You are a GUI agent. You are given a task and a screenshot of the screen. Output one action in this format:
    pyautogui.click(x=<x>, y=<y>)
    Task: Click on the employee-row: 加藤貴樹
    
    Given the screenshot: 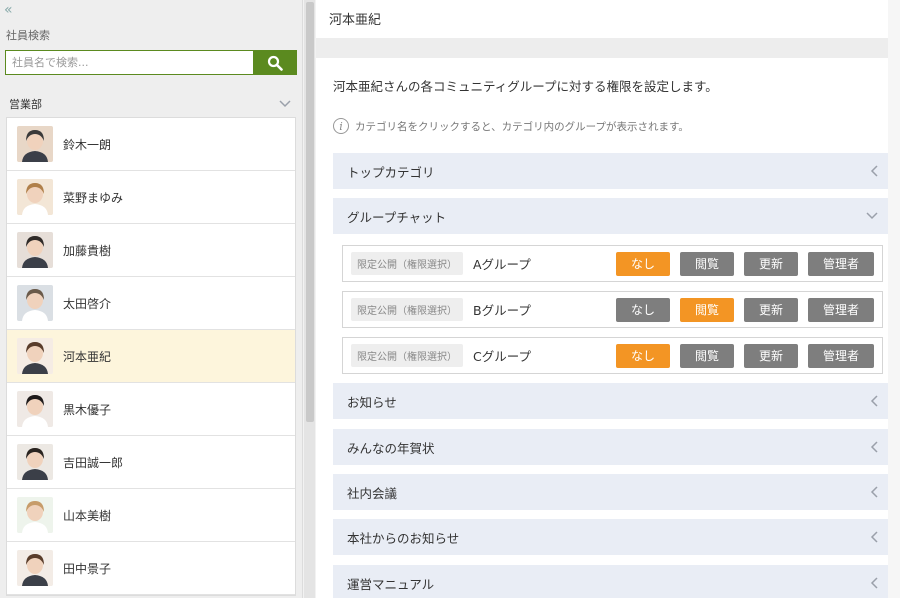 What is the action you would take?
    pyautogui.click(x=151, y=250)
    